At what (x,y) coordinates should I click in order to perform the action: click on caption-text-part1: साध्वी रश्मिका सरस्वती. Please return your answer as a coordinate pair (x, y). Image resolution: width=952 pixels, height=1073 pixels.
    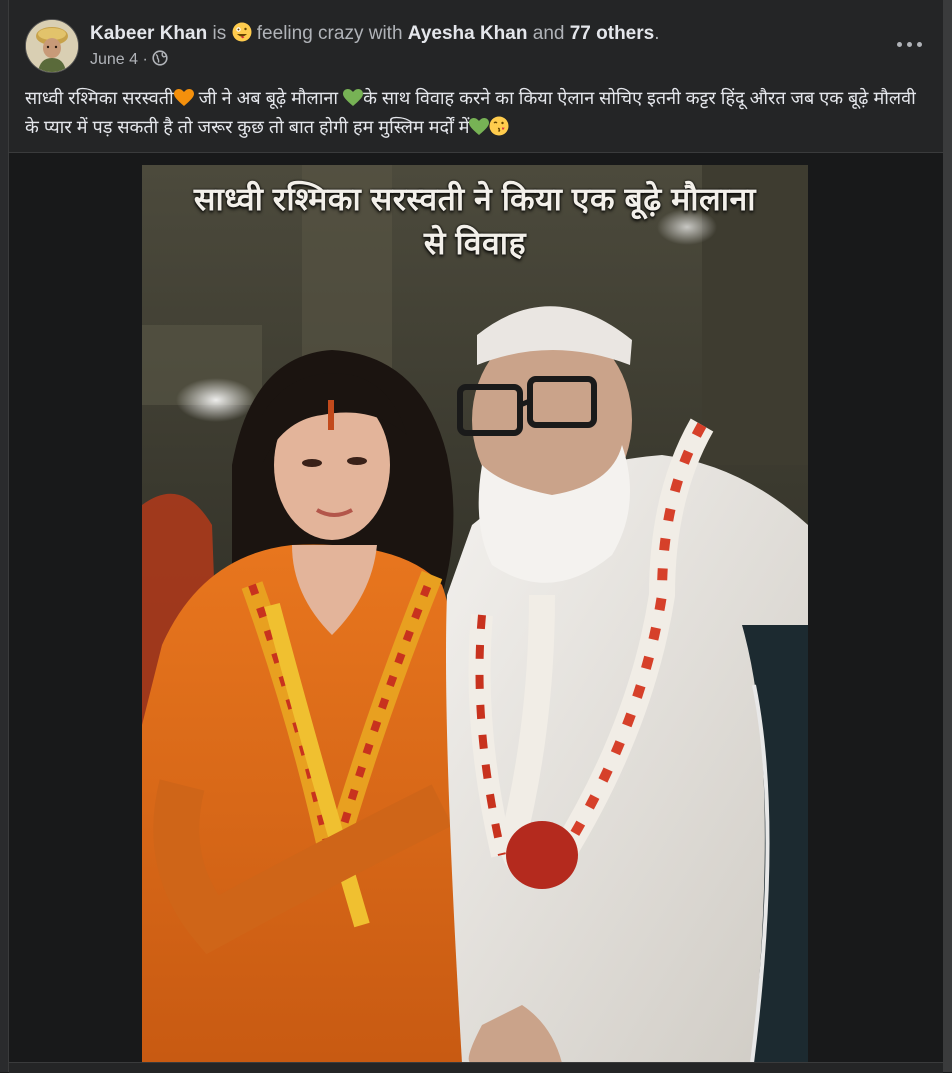
    Looking at the image, I should click on (99, 98).